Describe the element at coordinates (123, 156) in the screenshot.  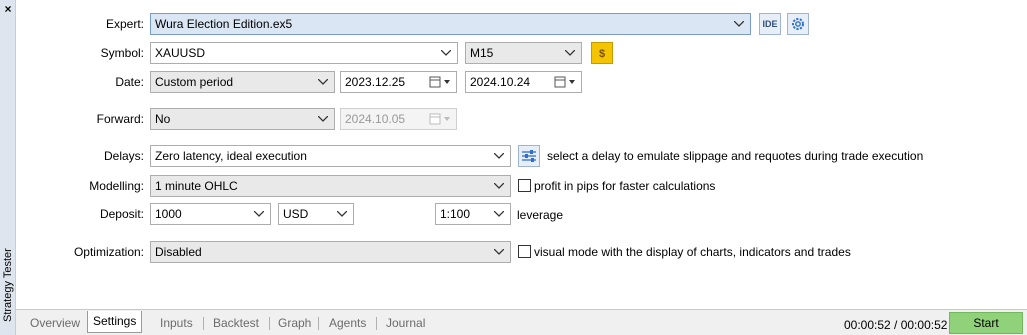
I see `delays-label: Delays:` at that location.